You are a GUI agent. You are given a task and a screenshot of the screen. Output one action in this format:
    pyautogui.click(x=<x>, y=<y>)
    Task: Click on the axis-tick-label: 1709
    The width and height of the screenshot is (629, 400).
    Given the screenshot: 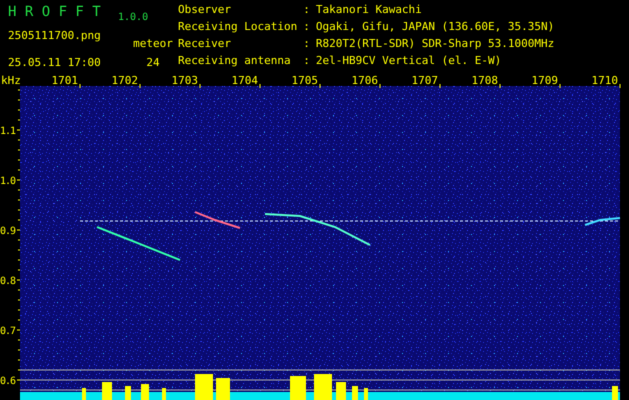 What is the action you would take?
    pyautogui.click(x=545, y=80)
    